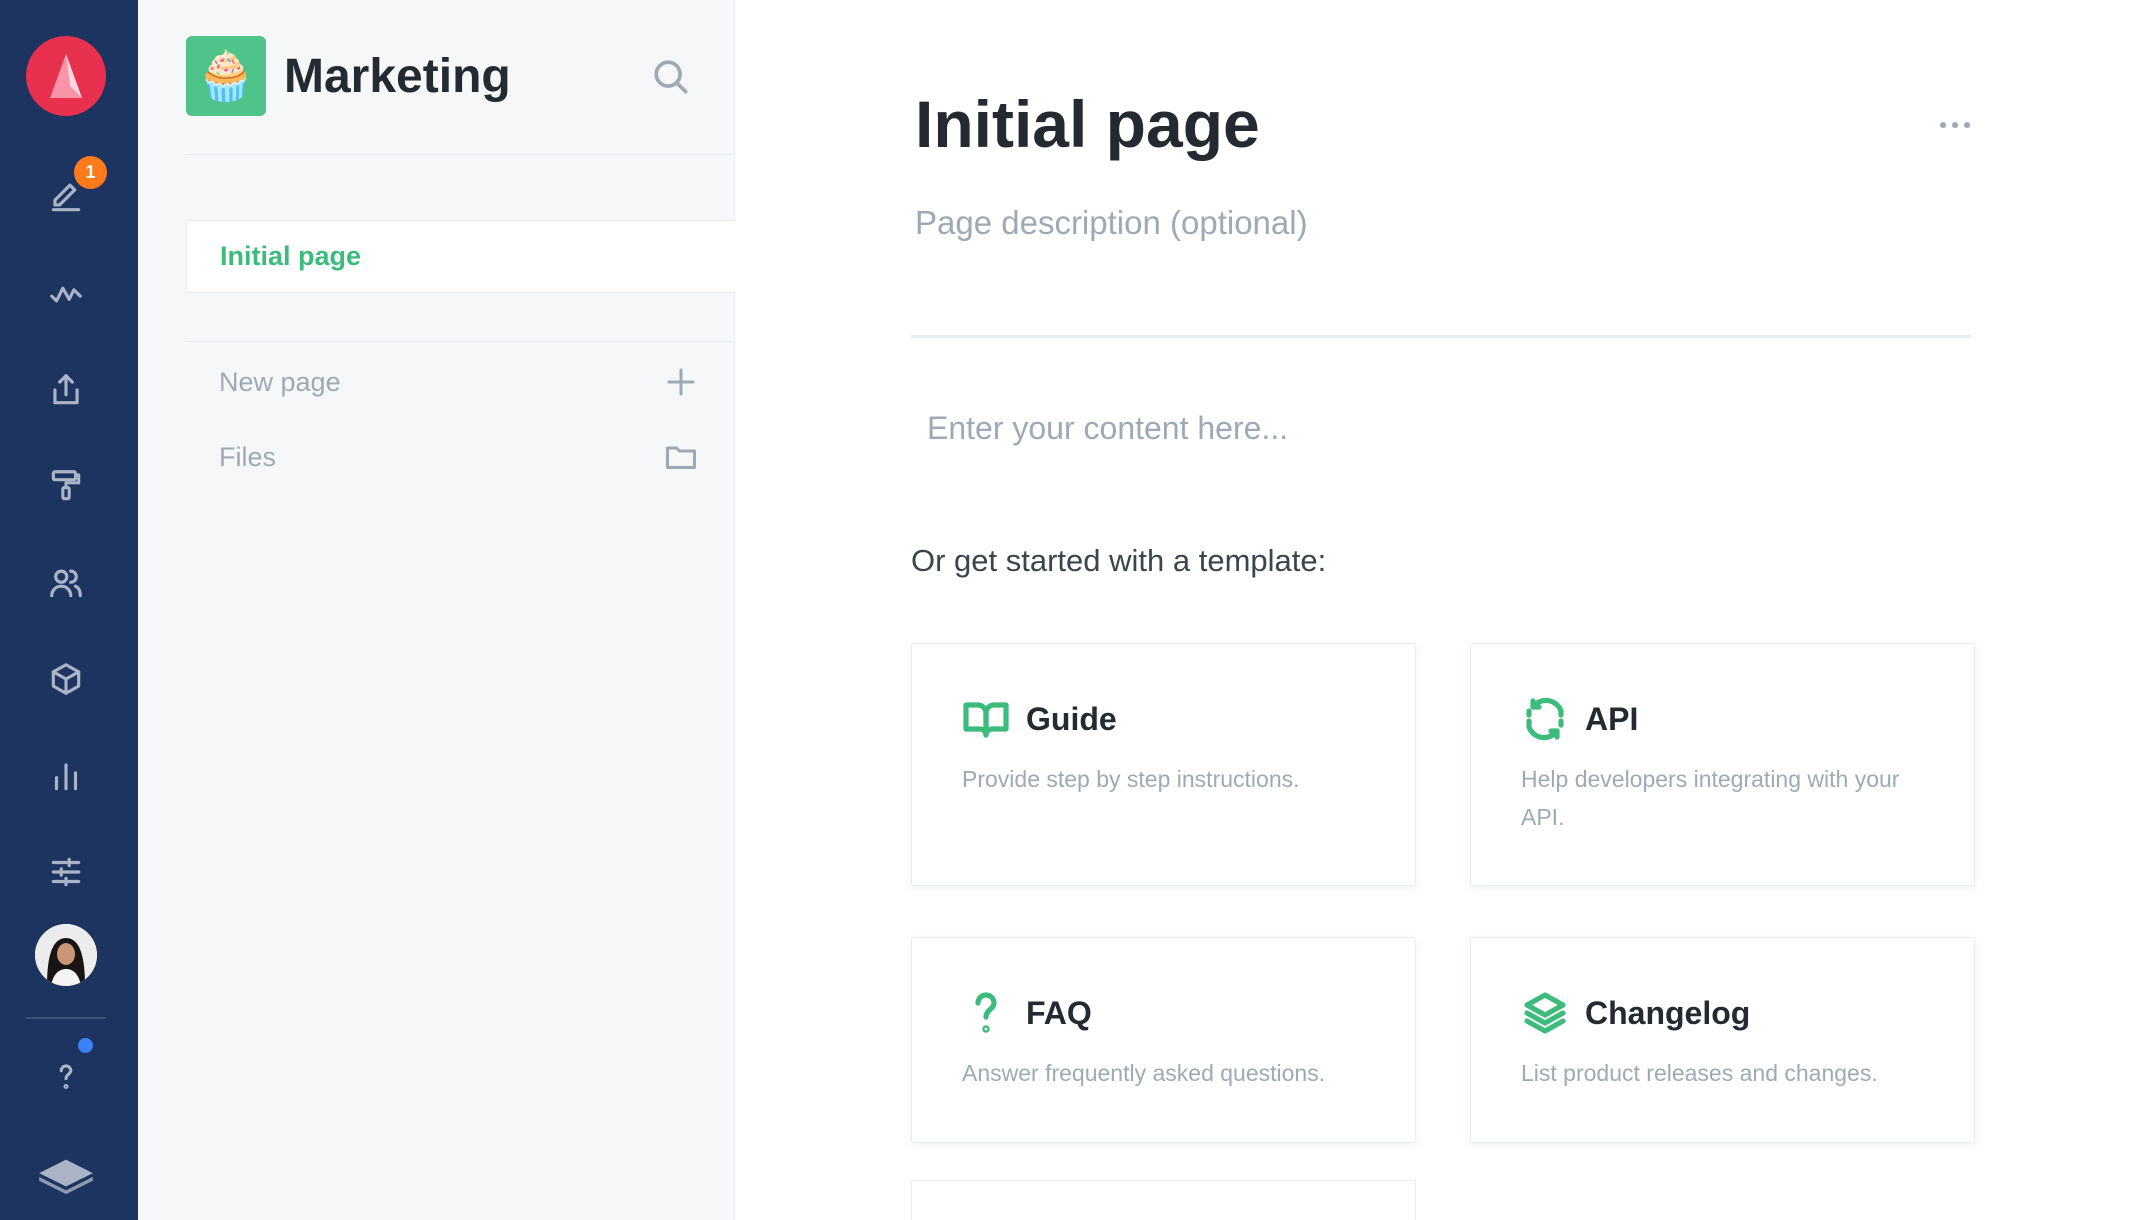 This screenshot has height=1220, width=2144. Describe the element at coordinates (85, 1045) in the screenshot. I see `help-notification-dot` at that location.